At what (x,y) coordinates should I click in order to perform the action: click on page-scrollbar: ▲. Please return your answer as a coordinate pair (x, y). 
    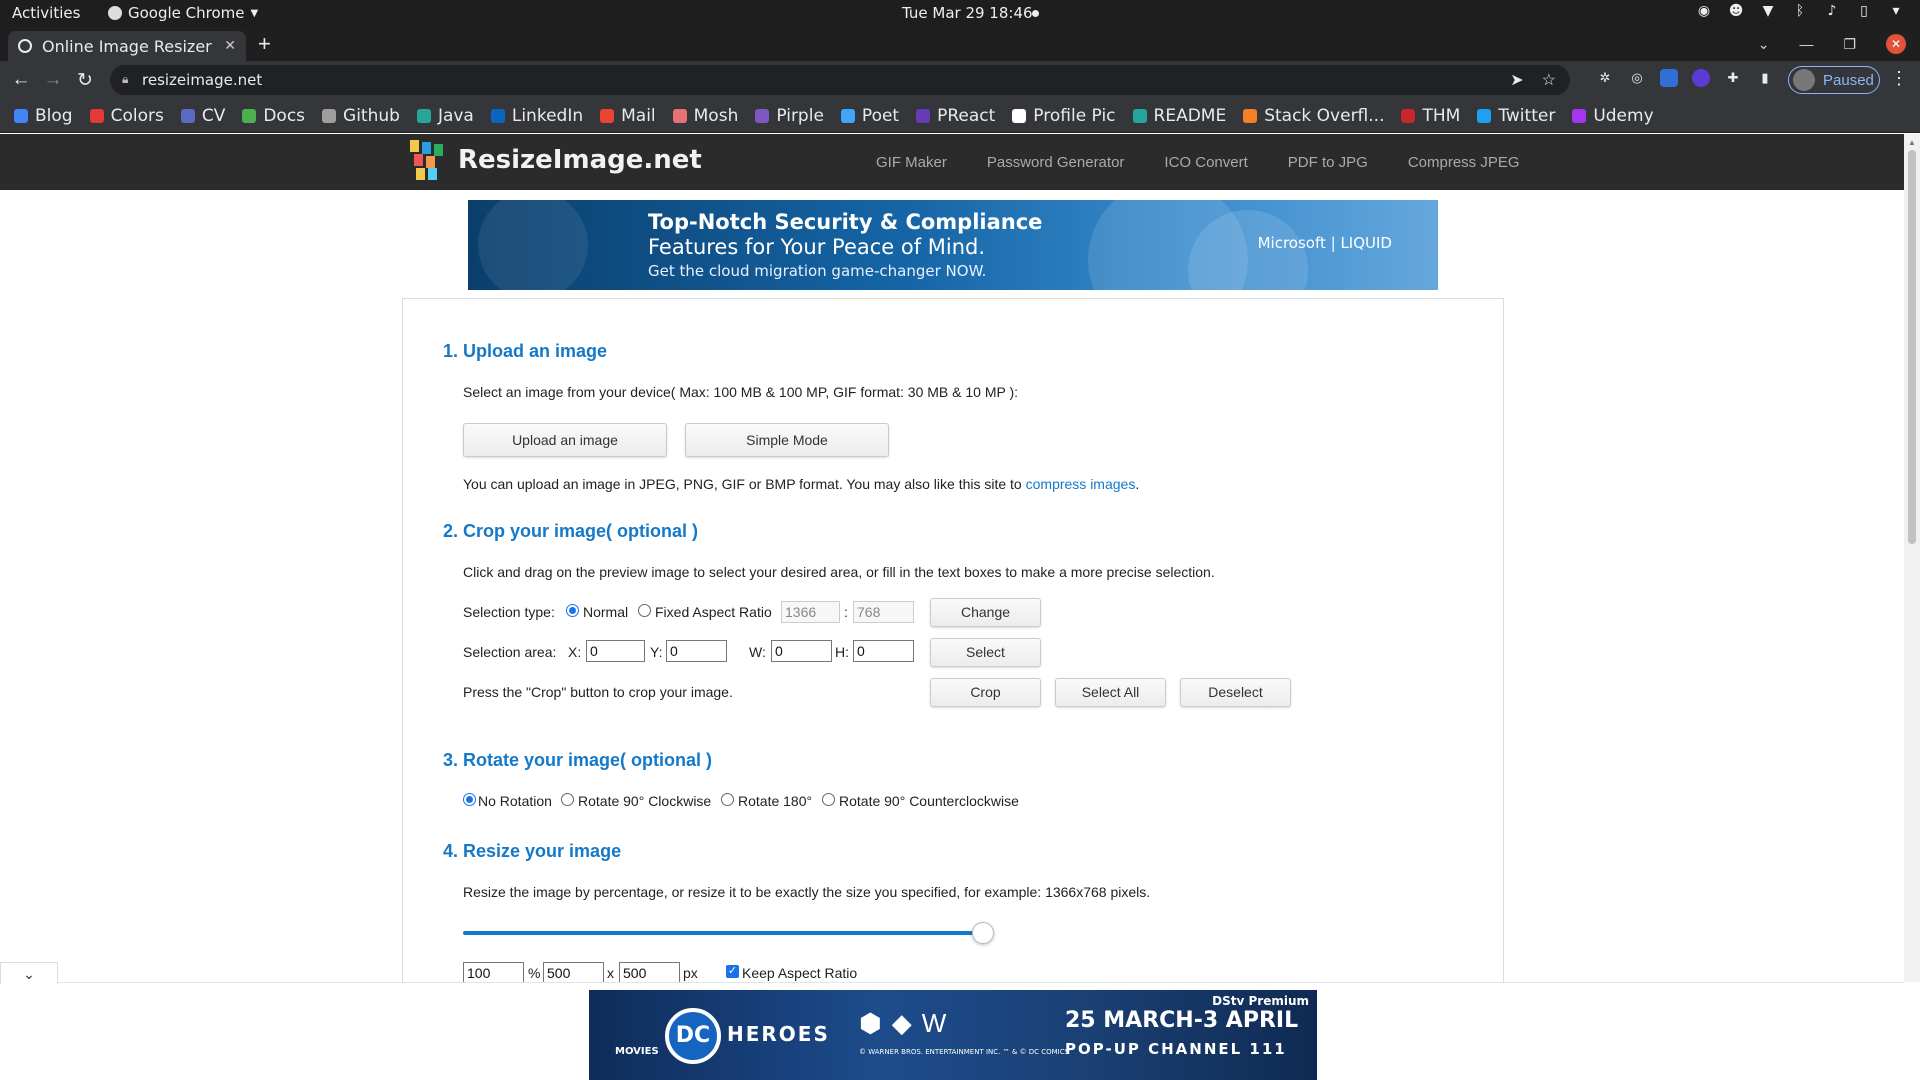
    Looking at the image, I should click on (1912, 558).